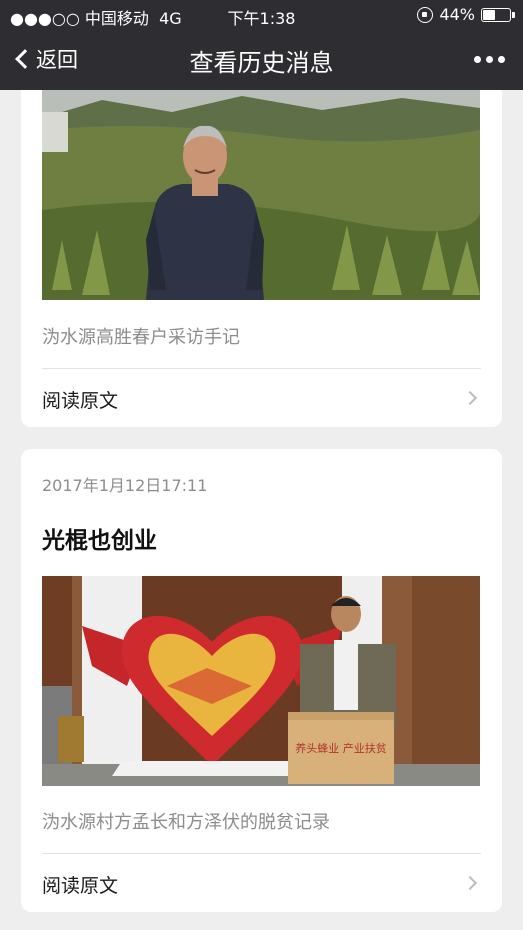 The width and height of the screenshot is (523, 930). I want to click on status-right: 44%, so click(466, 14).